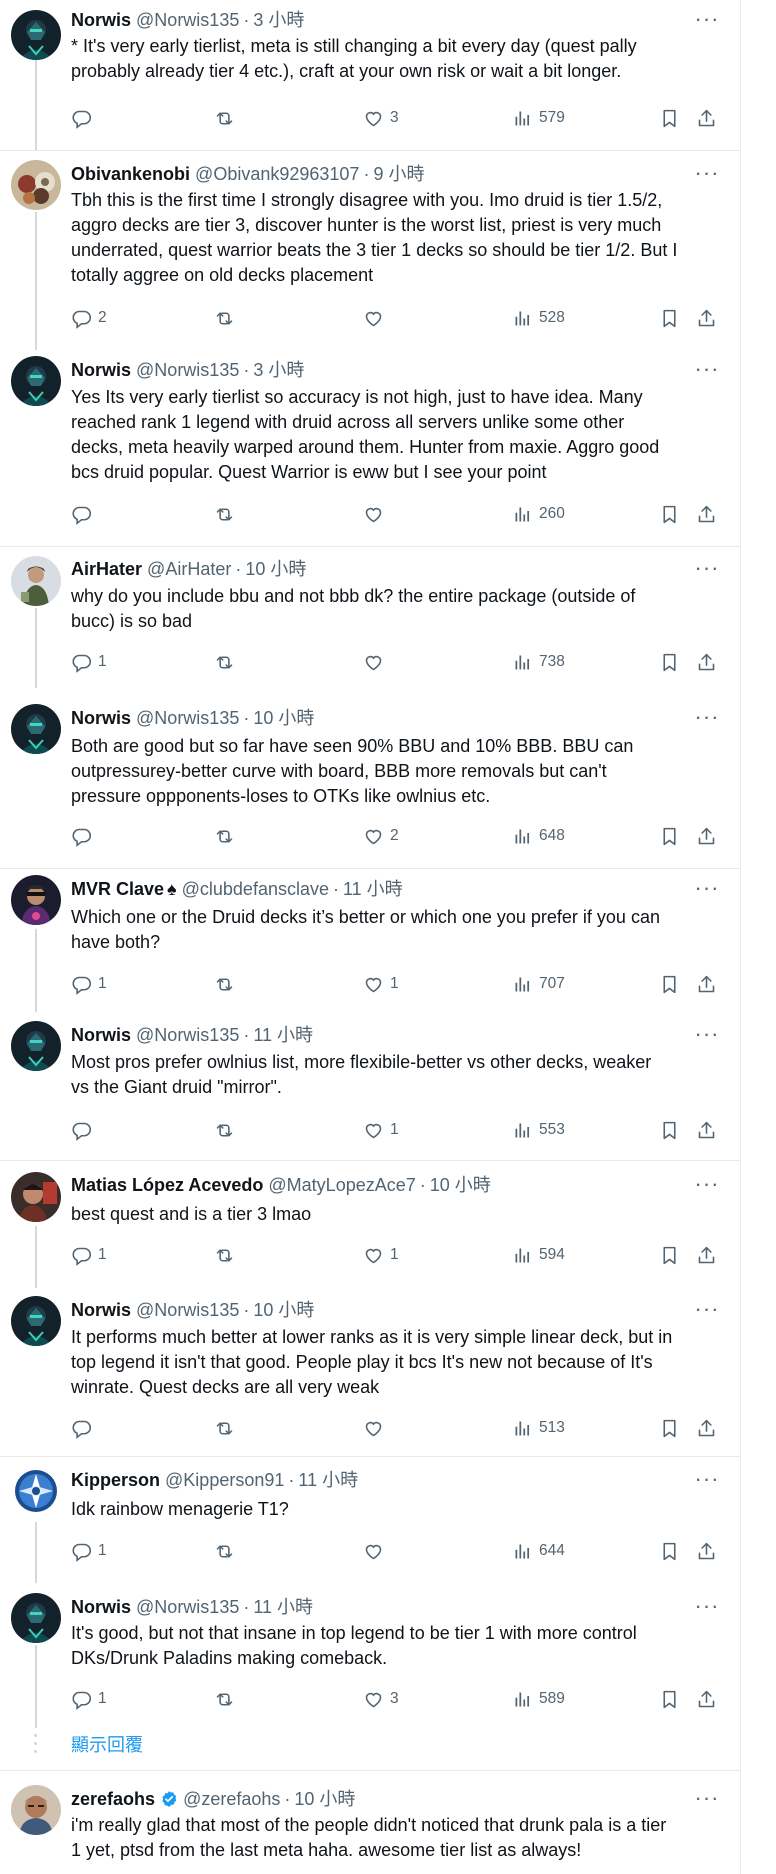  What do you see at coordinates (115, 1480) in the screenshot?
I see `author-name: Kipperson` at bounding box center [115, 1480].